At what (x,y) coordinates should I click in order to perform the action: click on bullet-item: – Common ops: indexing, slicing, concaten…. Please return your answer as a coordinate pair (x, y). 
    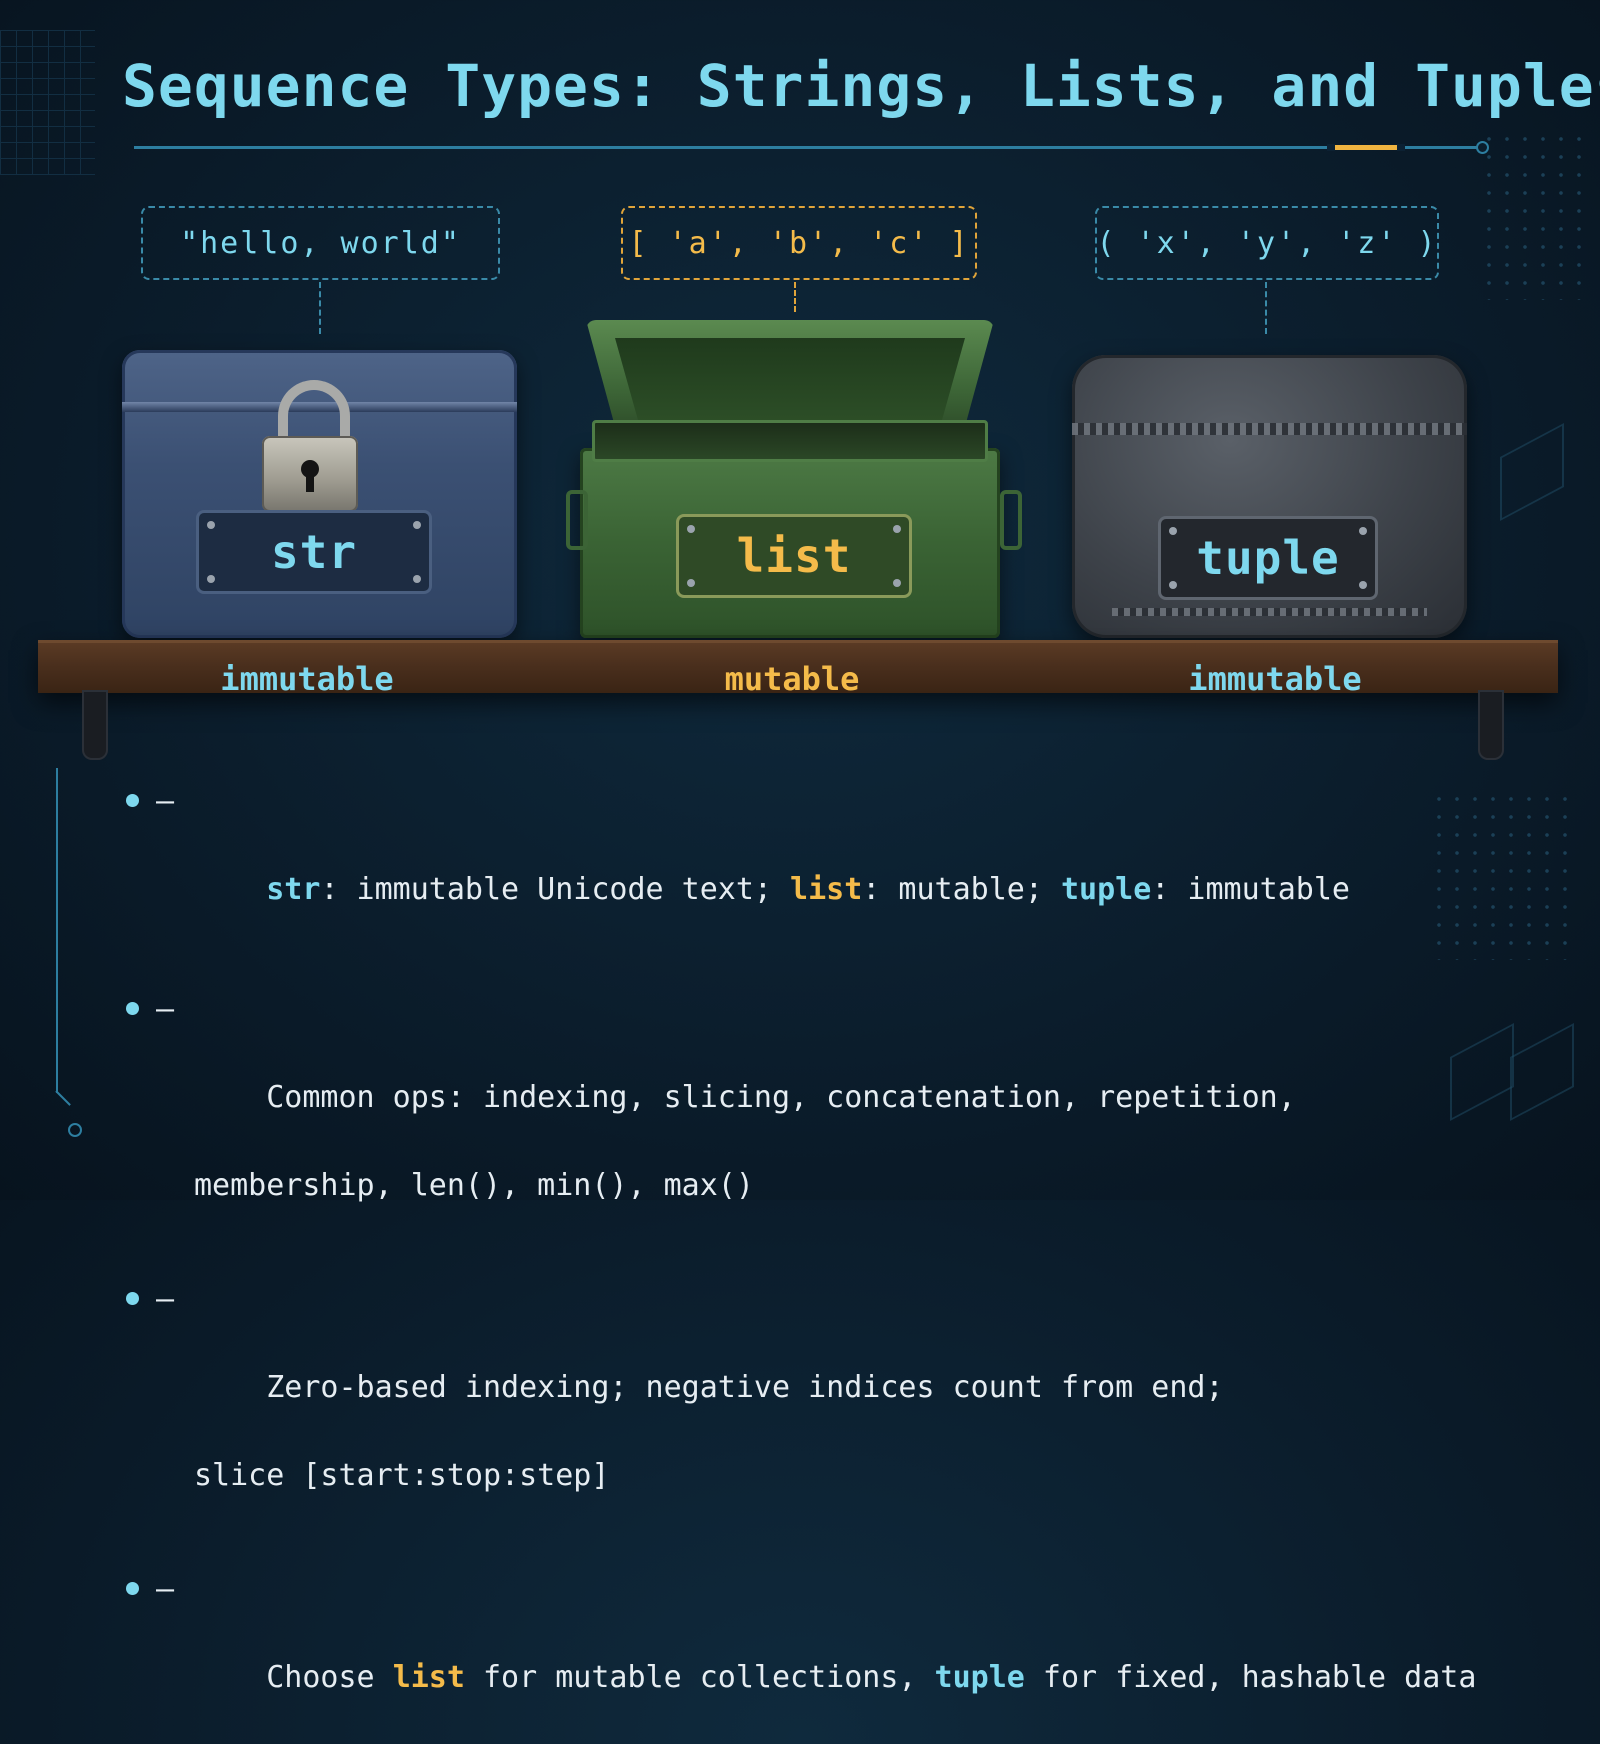
    Looking at the image, I should click on (787, 1120).